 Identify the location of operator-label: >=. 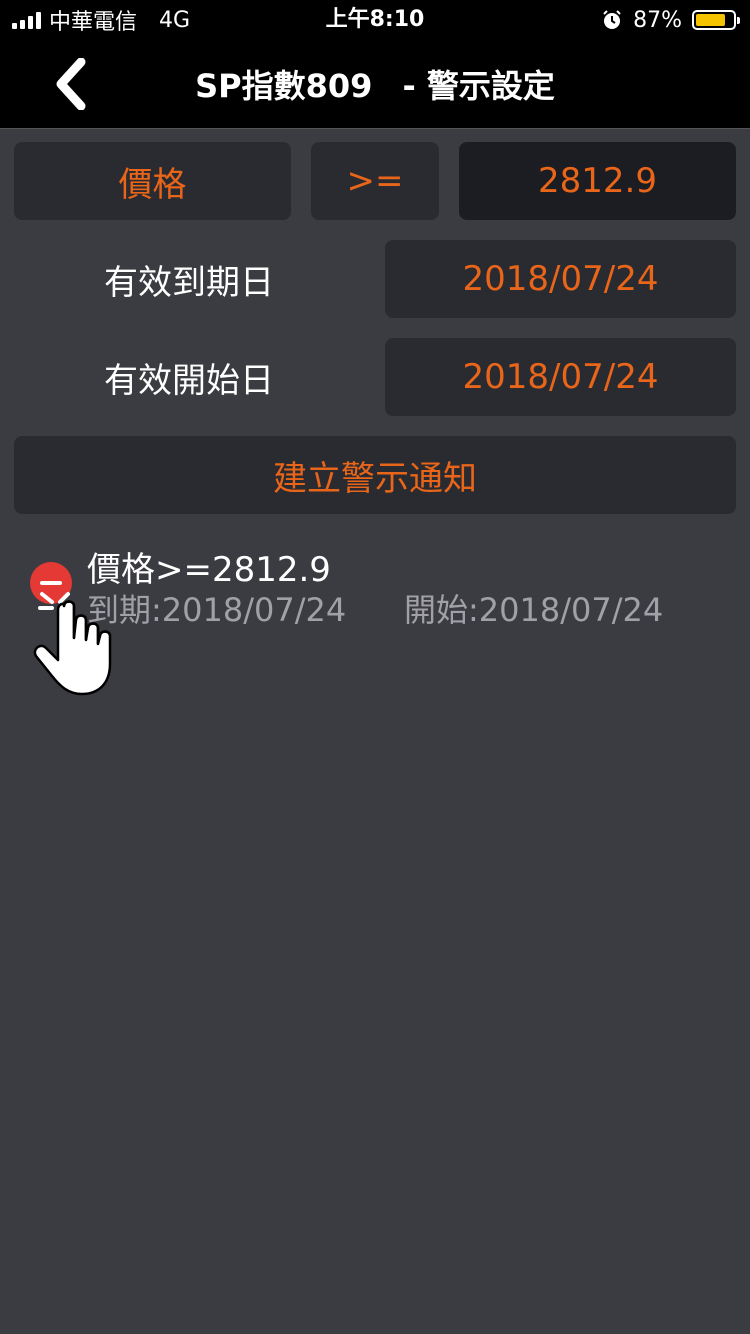
(375, 181).